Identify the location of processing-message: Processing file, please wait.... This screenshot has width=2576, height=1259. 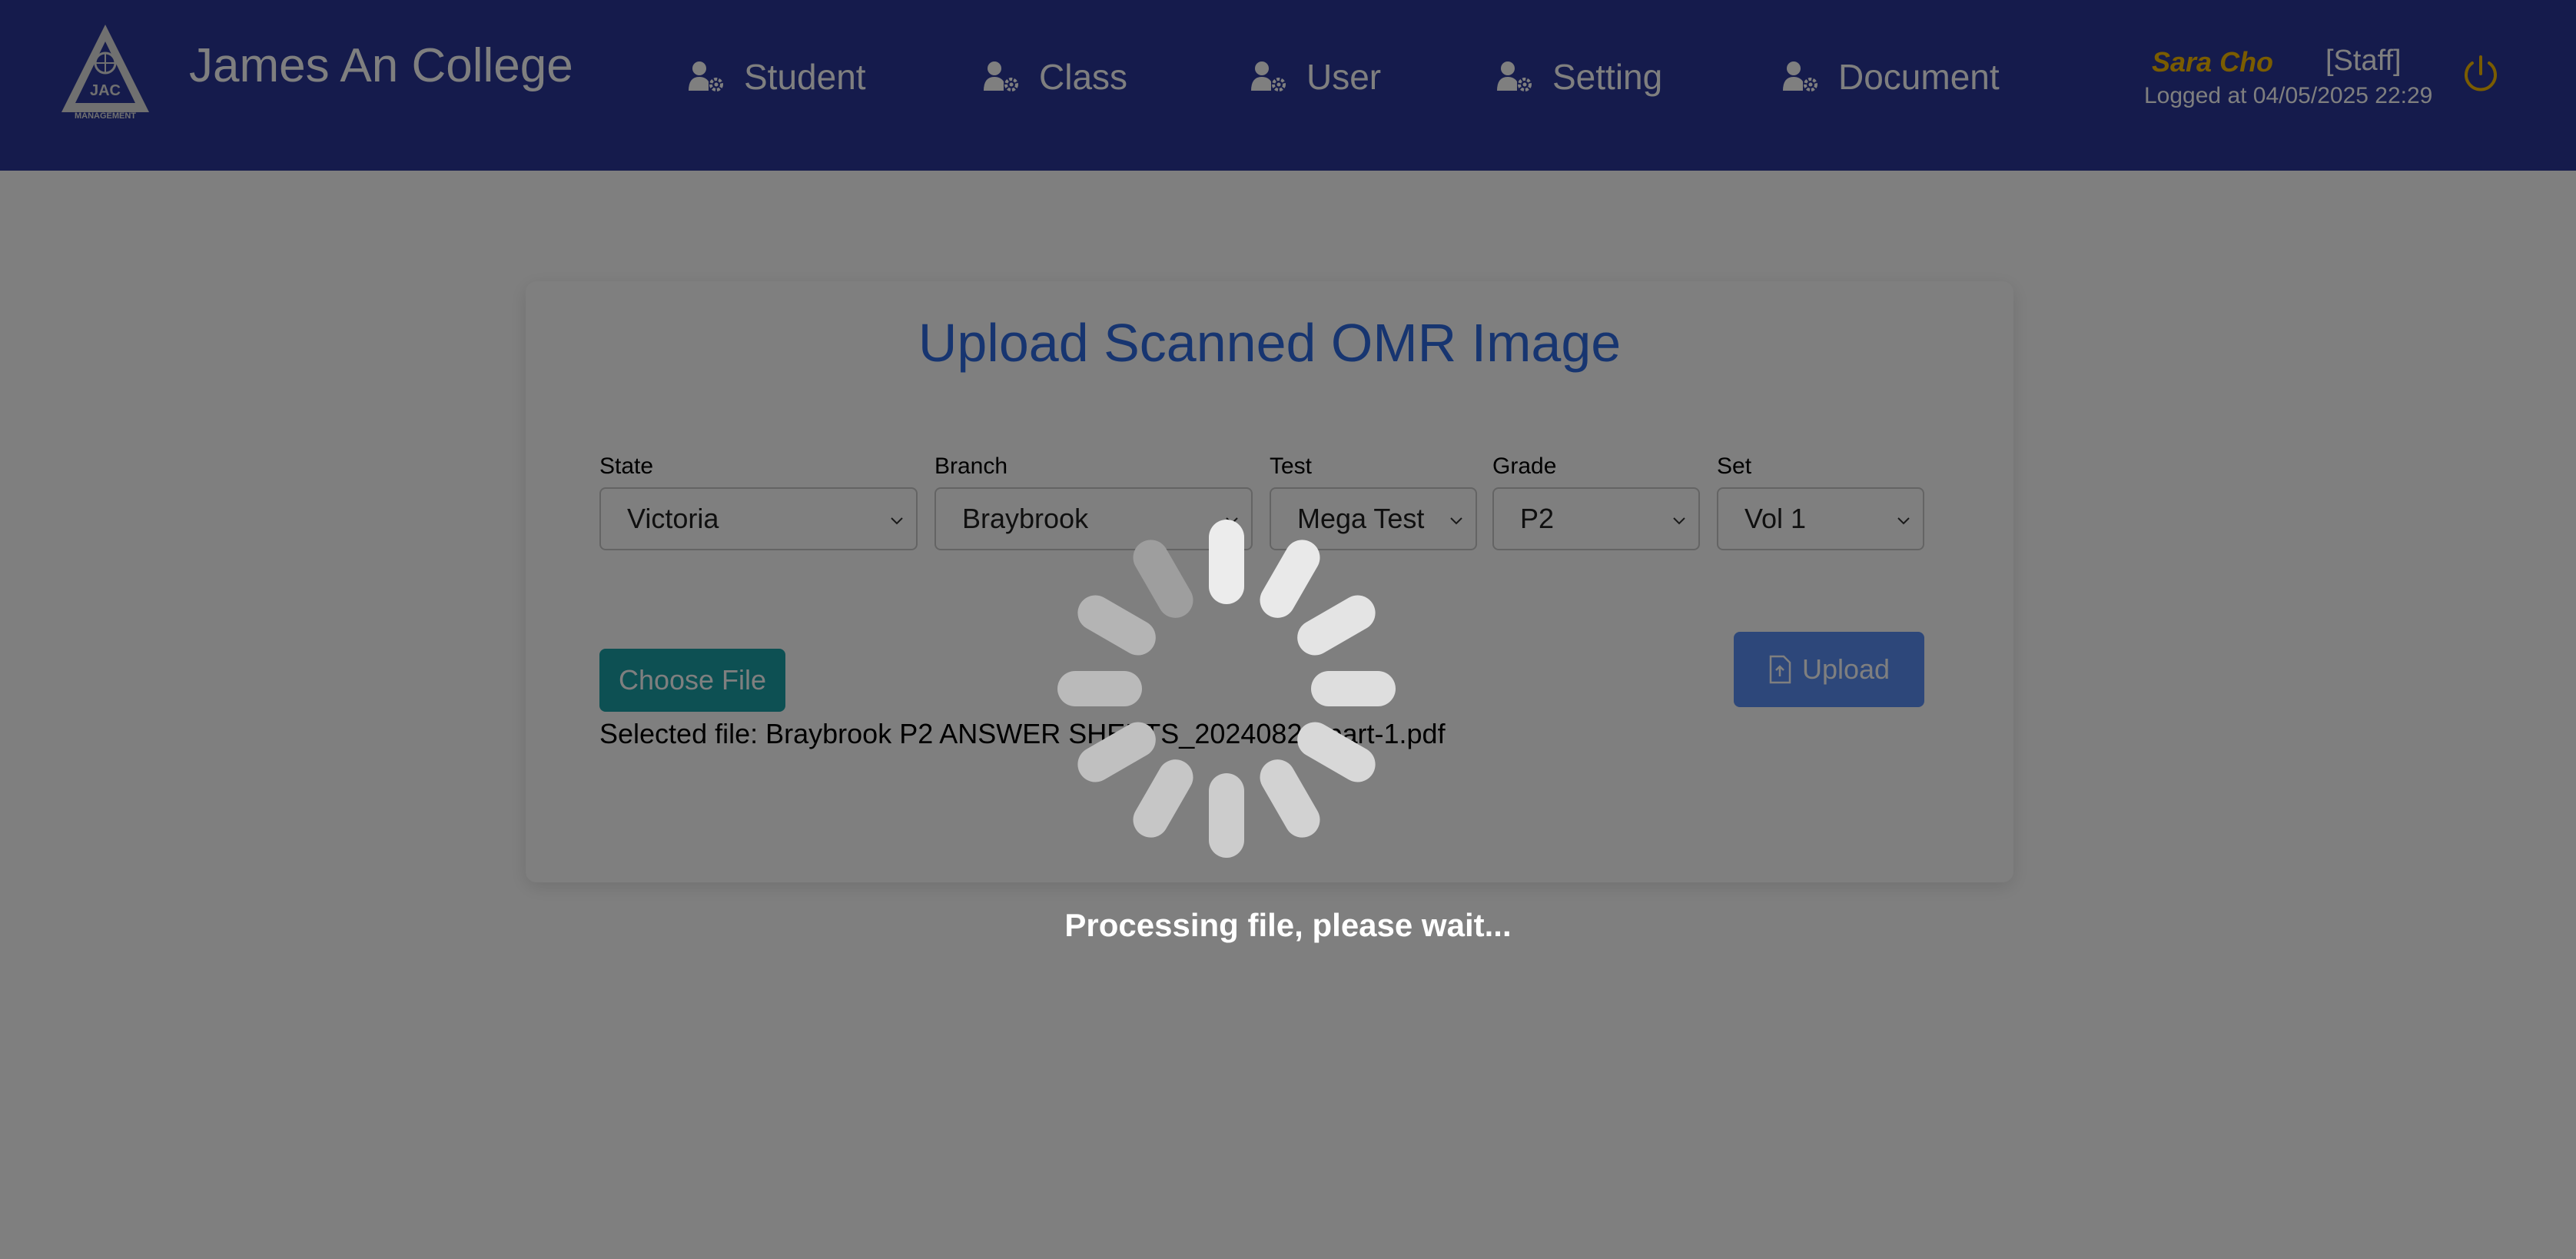
(1288, 925).